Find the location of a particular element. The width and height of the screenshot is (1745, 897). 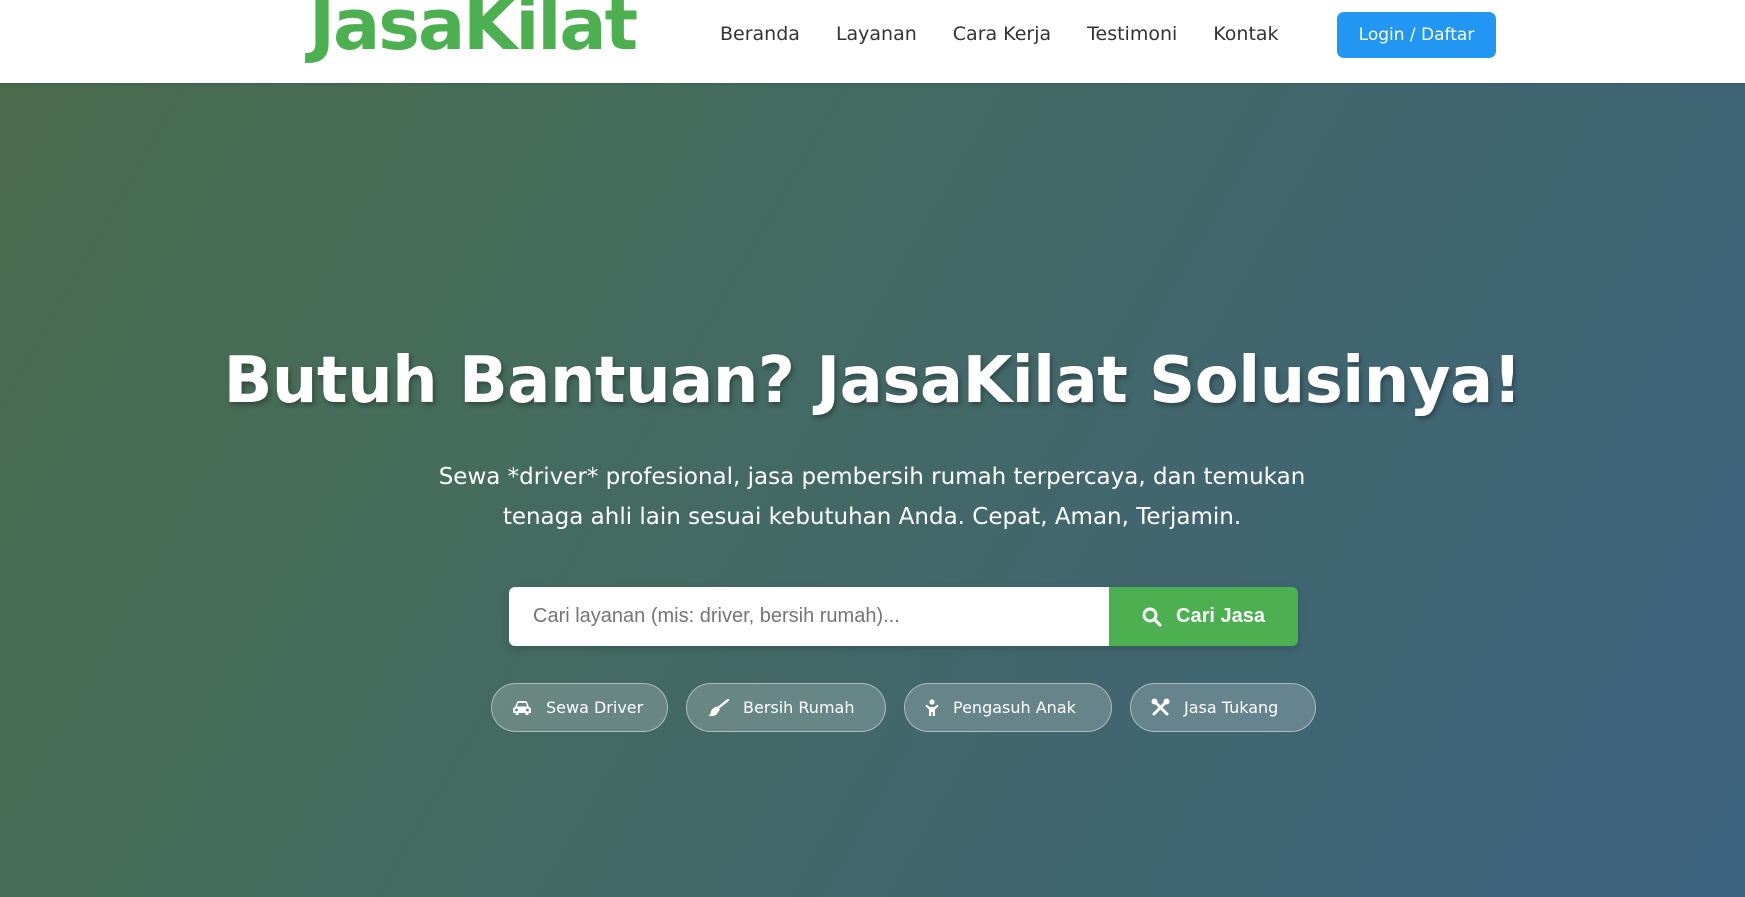

nav-item-testimoni: Testimoni is located at coordinates (1132, 34).